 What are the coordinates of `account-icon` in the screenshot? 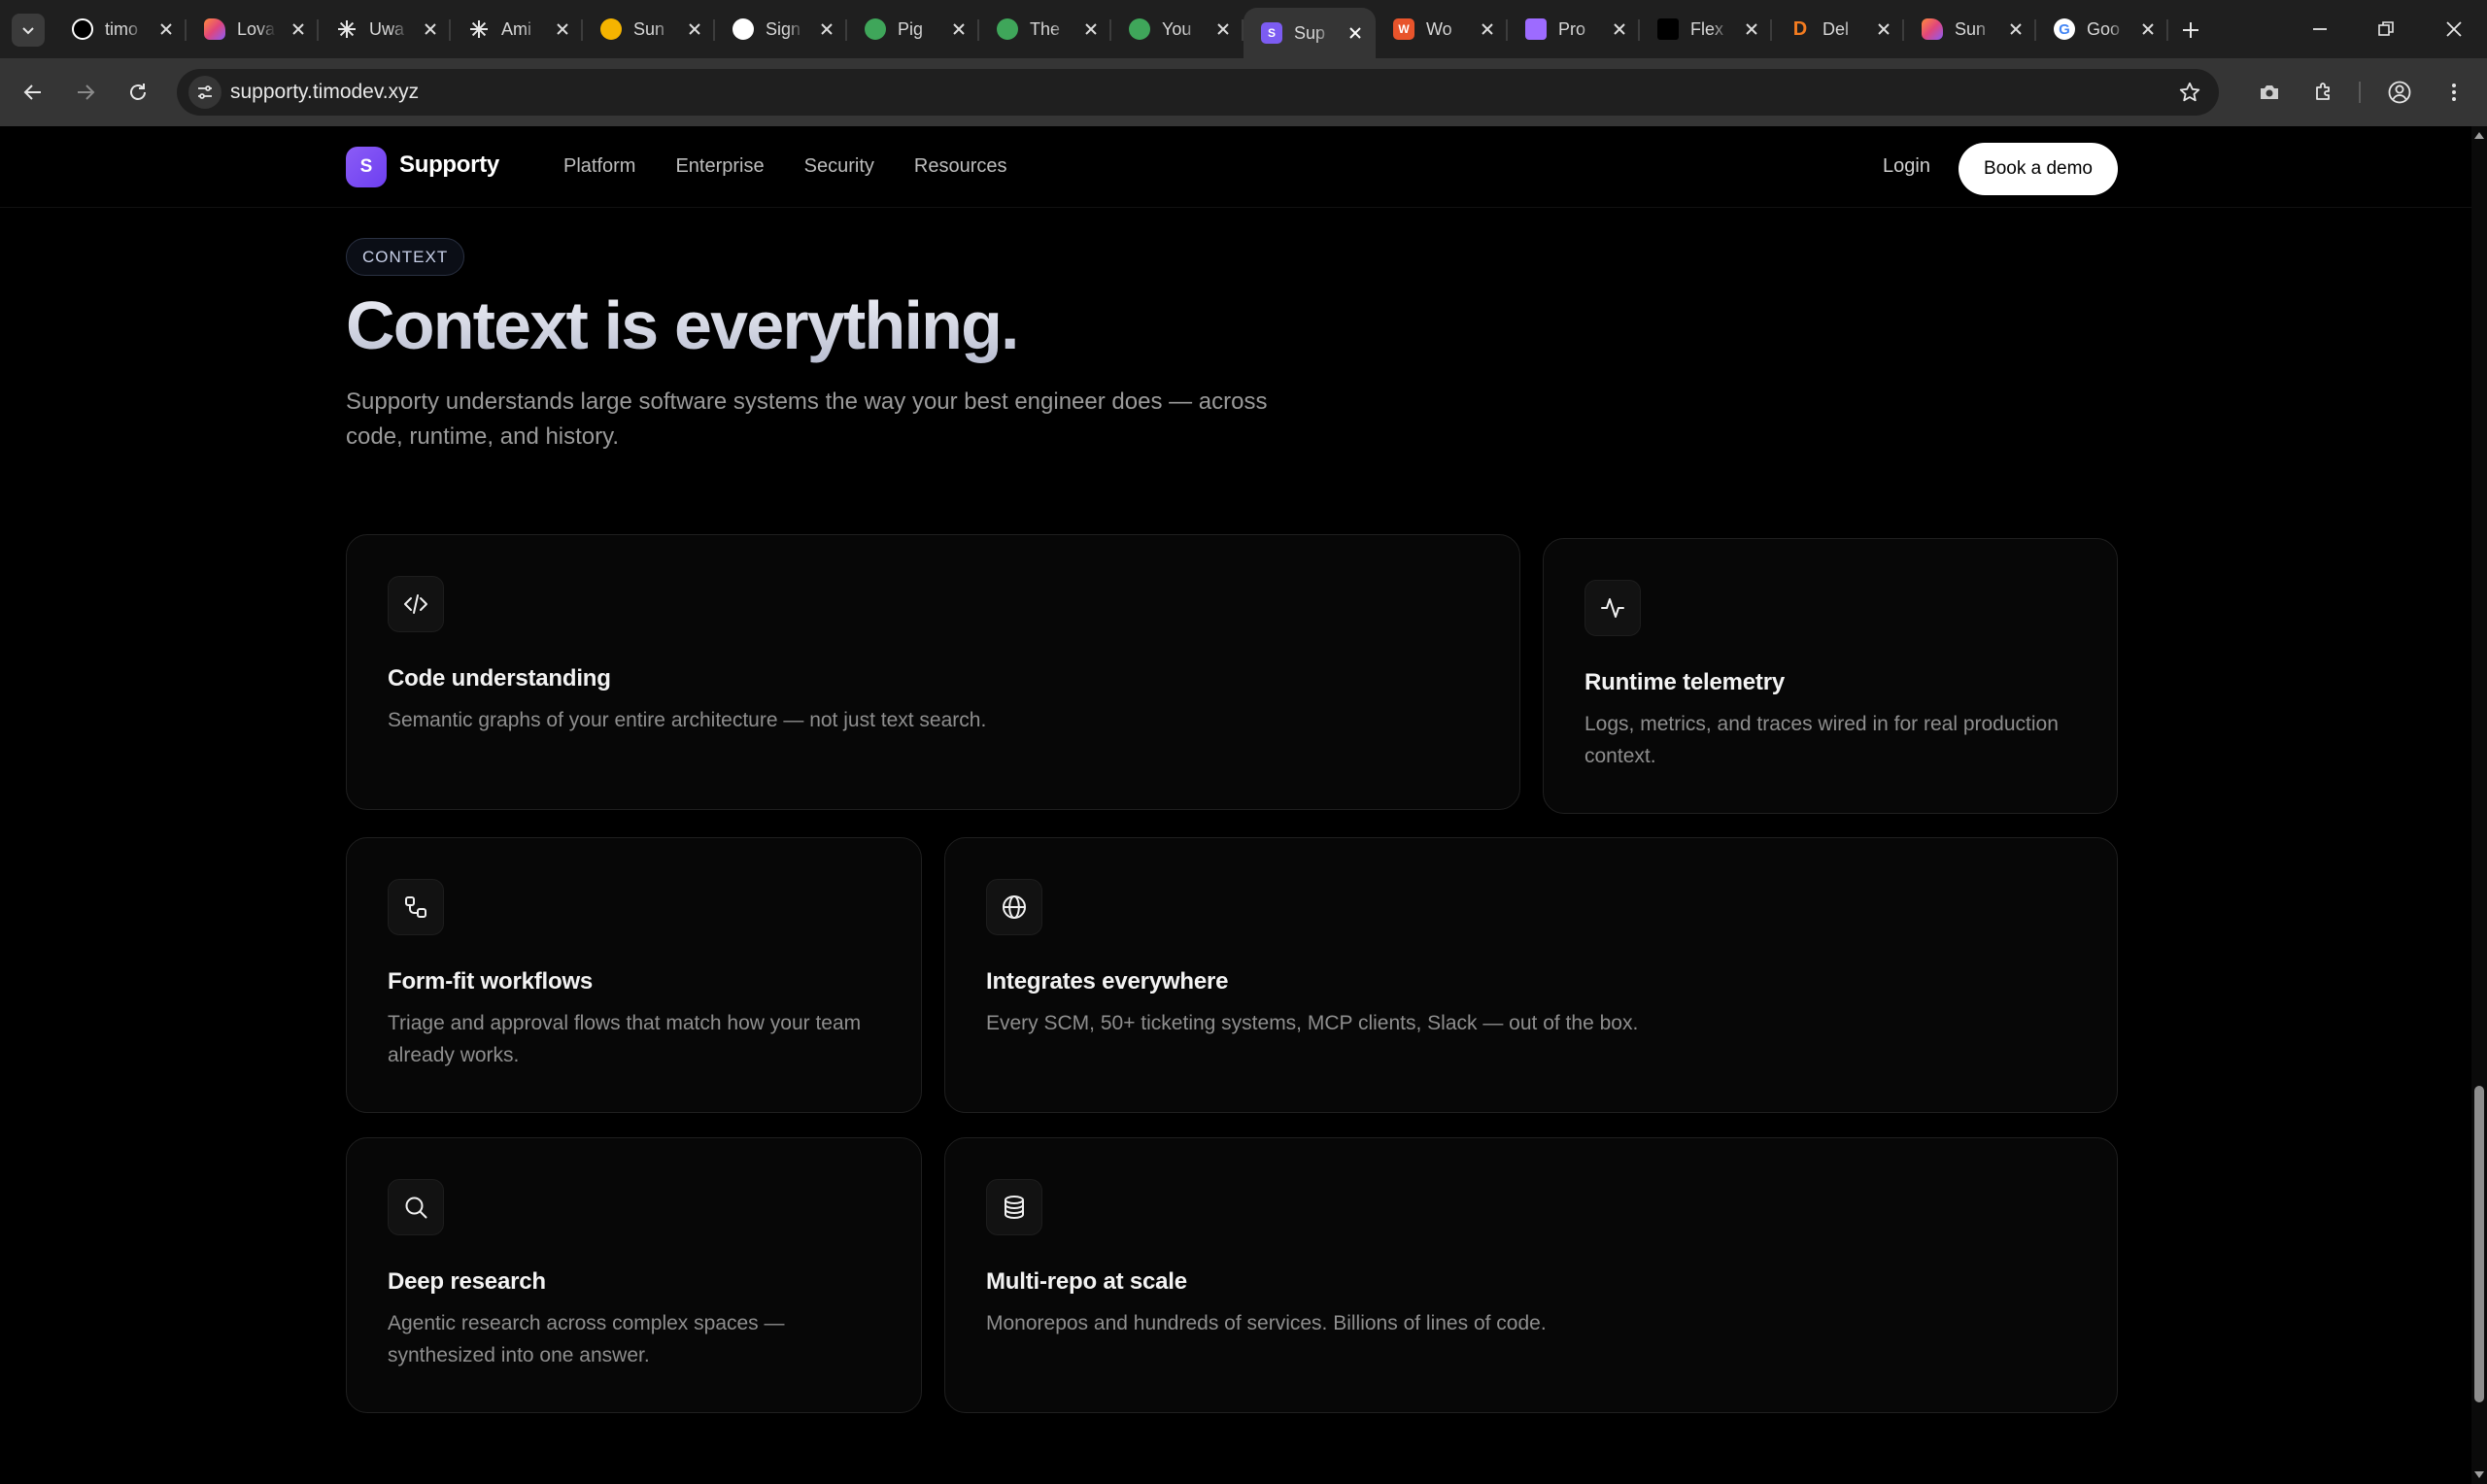 It's located at (2399, 92).